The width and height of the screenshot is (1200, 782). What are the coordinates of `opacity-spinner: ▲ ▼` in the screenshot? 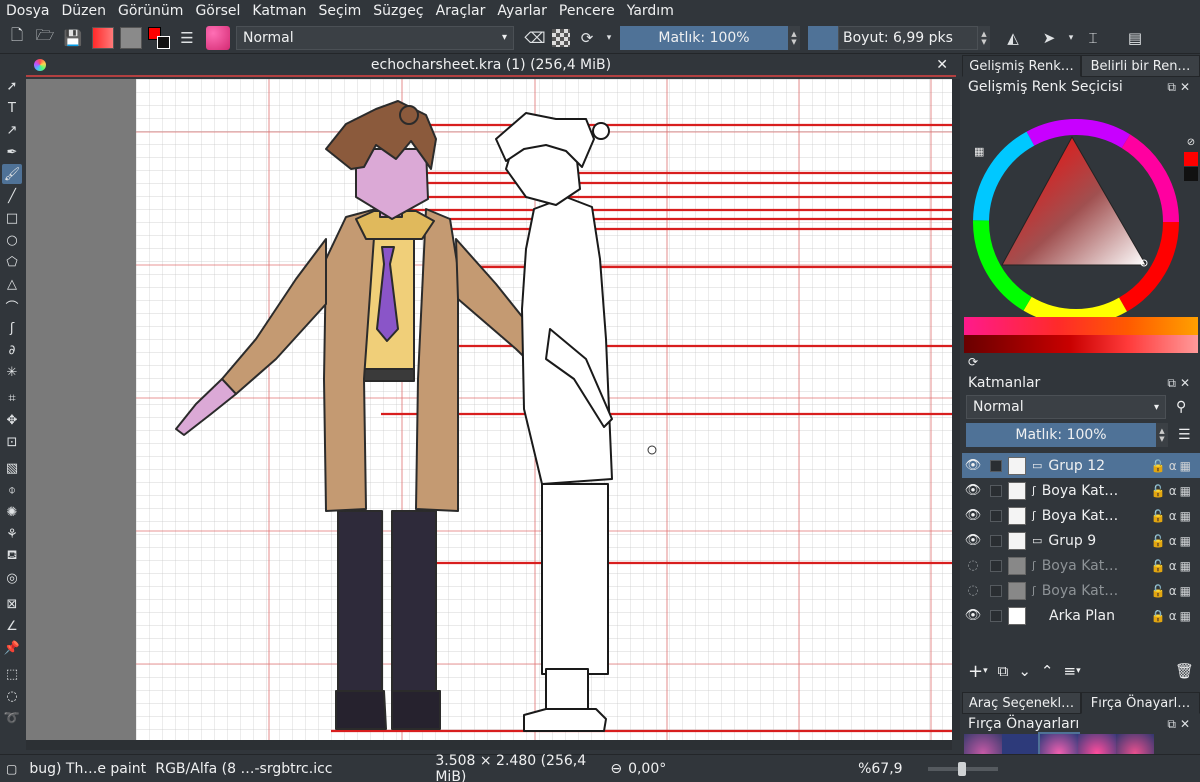 It's located at (794, 37).